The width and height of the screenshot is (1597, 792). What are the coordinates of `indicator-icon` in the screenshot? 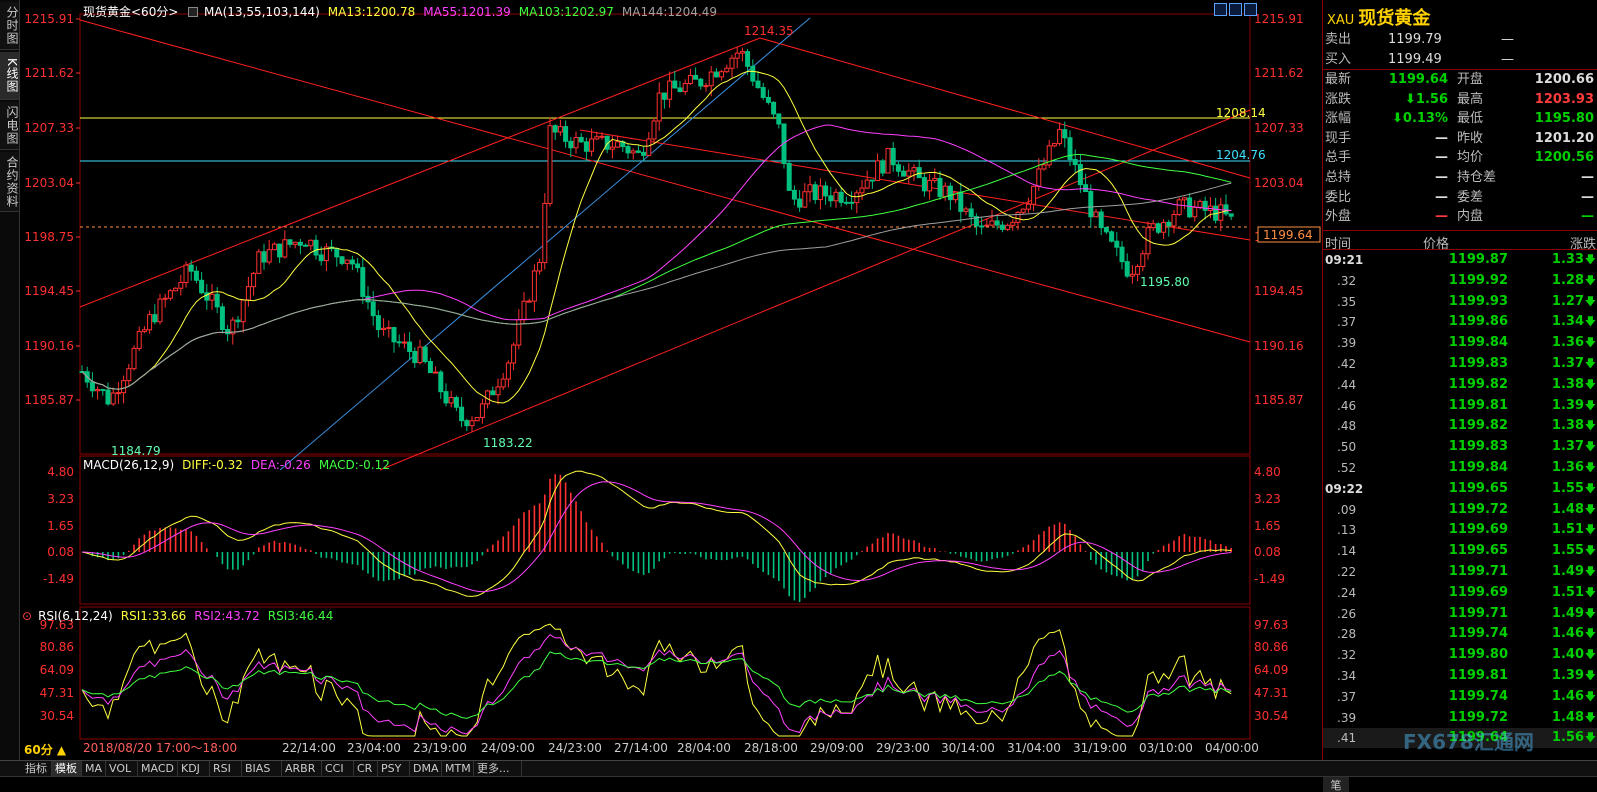 It's located at (193, 12).